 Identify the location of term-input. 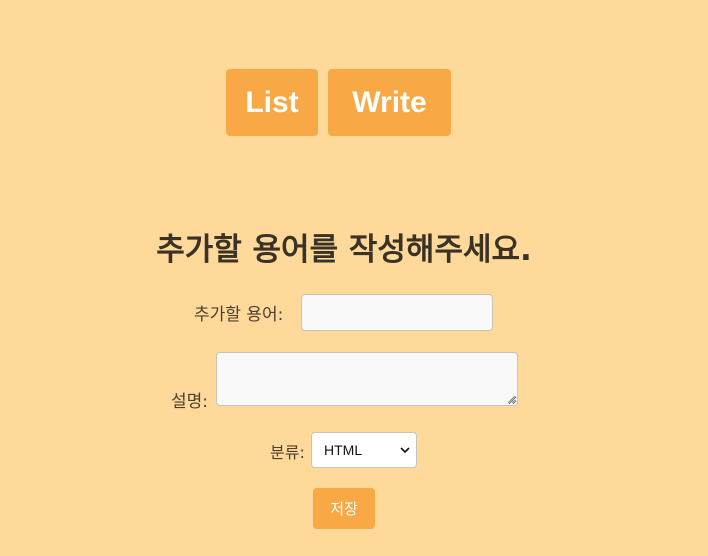
(397, 312).